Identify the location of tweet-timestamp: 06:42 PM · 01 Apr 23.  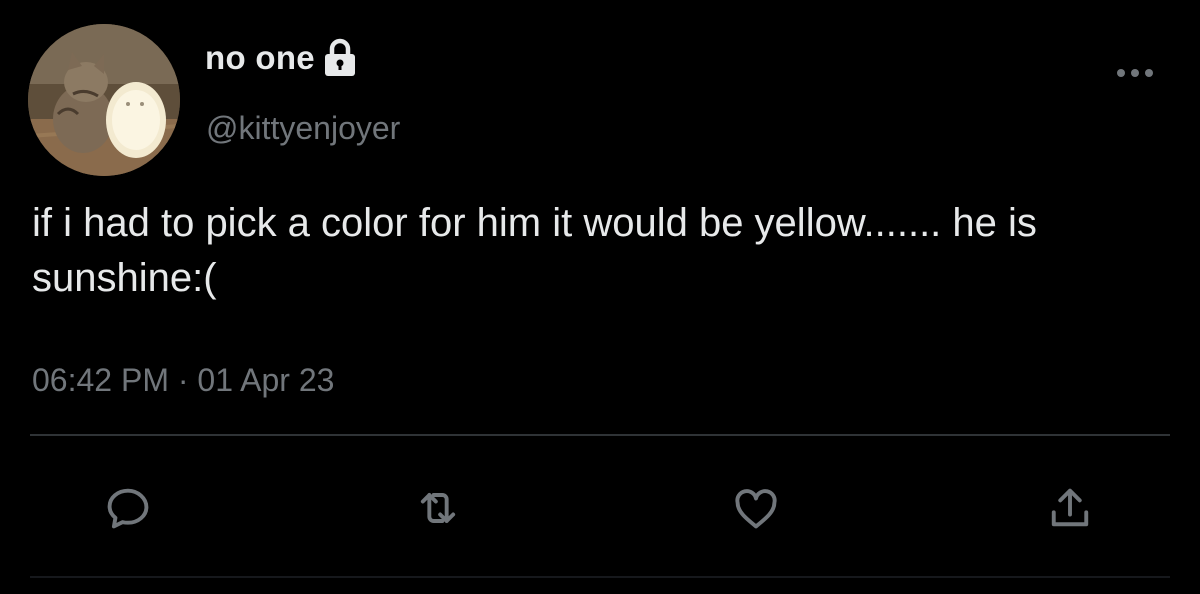
(183, 380).